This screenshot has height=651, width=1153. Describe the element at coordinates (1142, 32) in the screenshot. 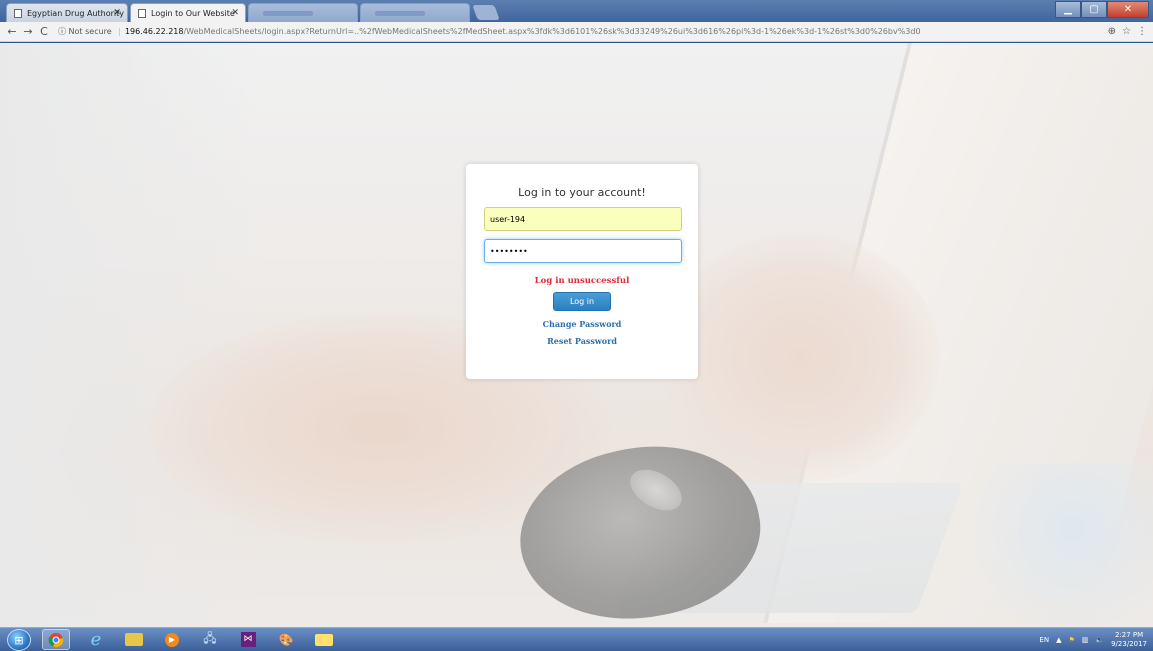

I see `menu-icon: ⋮` at that location.